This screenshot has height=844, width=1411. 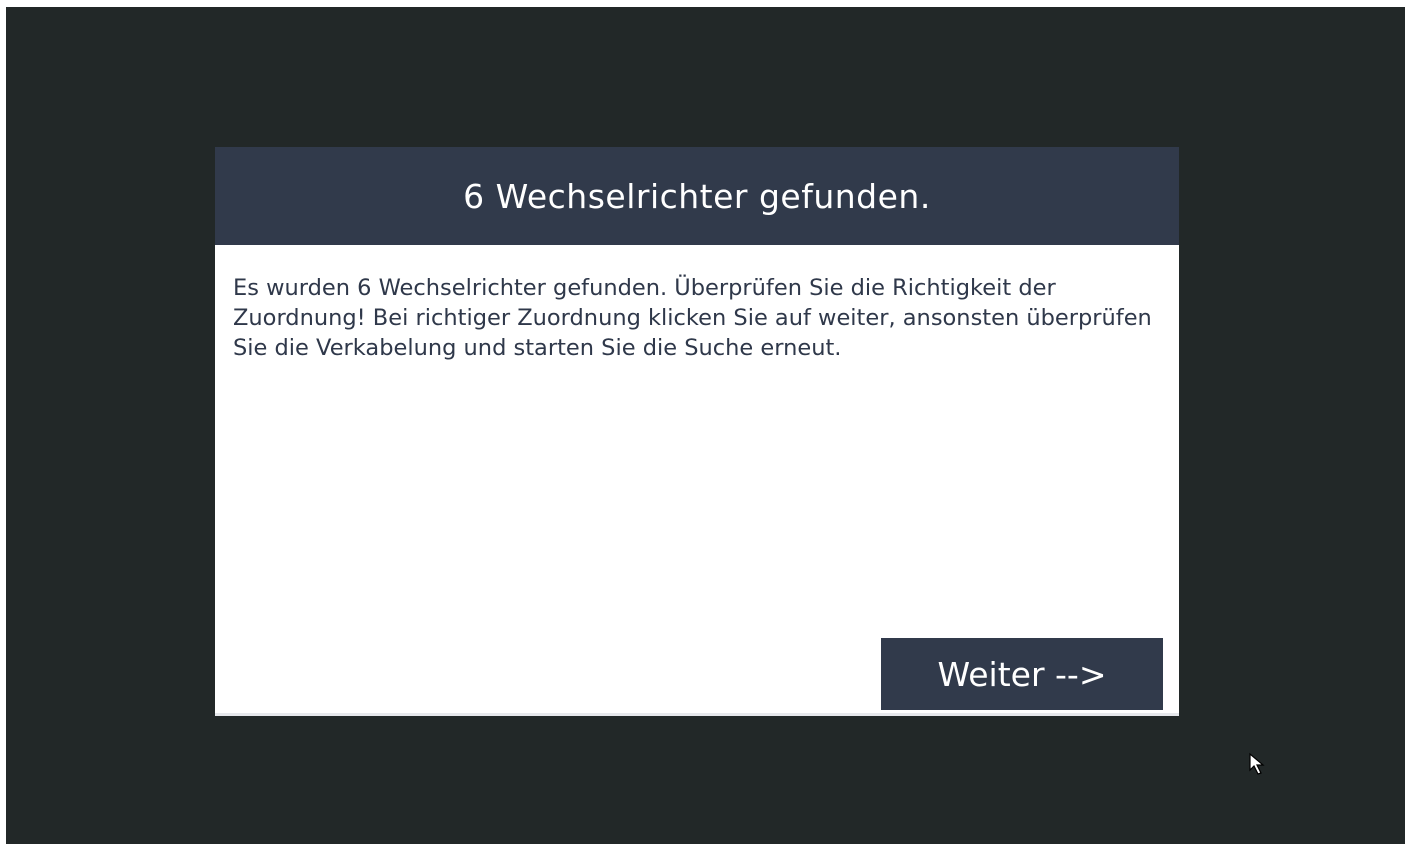 I want to click on mouse-pointer-icon, so click(x=1257, y=763).